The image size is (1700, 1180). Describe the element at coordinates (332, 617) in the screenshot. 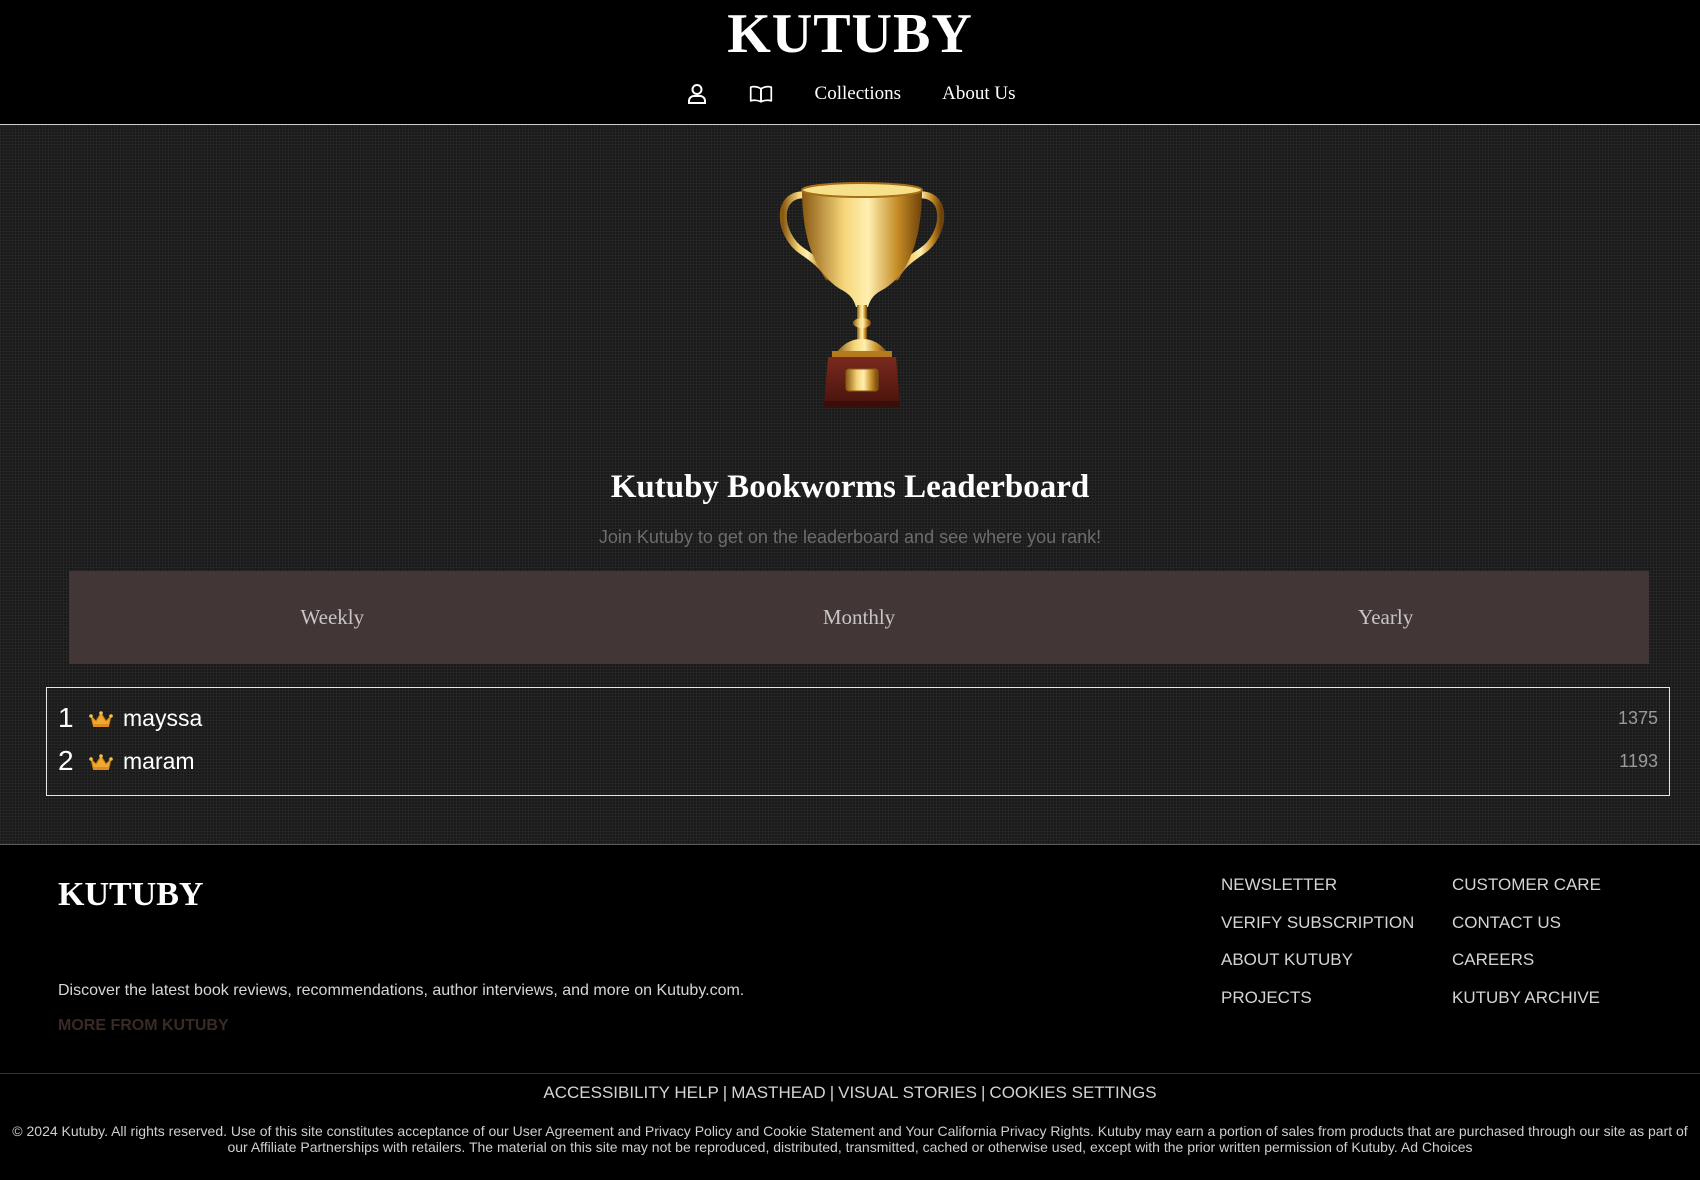

I see `tab-weekly: Weekly` at that location.